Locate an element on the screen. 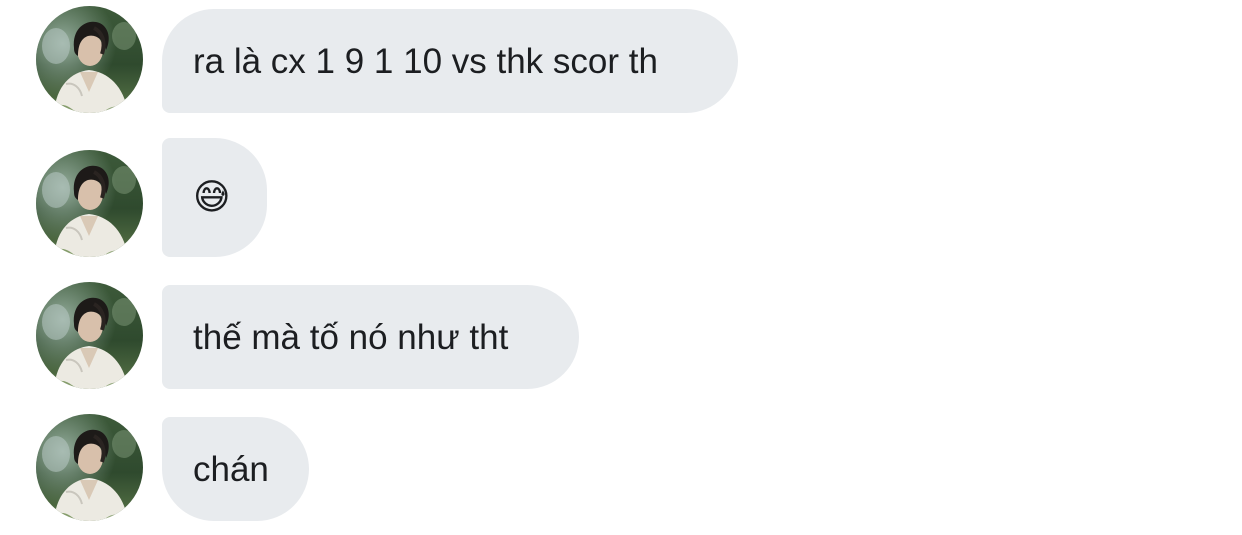 The height and width of the screenshot is (535, 1242). message-bubble: ra là cx 1 9 1 10 vs thk scor th is located at coordinates (450, 61).